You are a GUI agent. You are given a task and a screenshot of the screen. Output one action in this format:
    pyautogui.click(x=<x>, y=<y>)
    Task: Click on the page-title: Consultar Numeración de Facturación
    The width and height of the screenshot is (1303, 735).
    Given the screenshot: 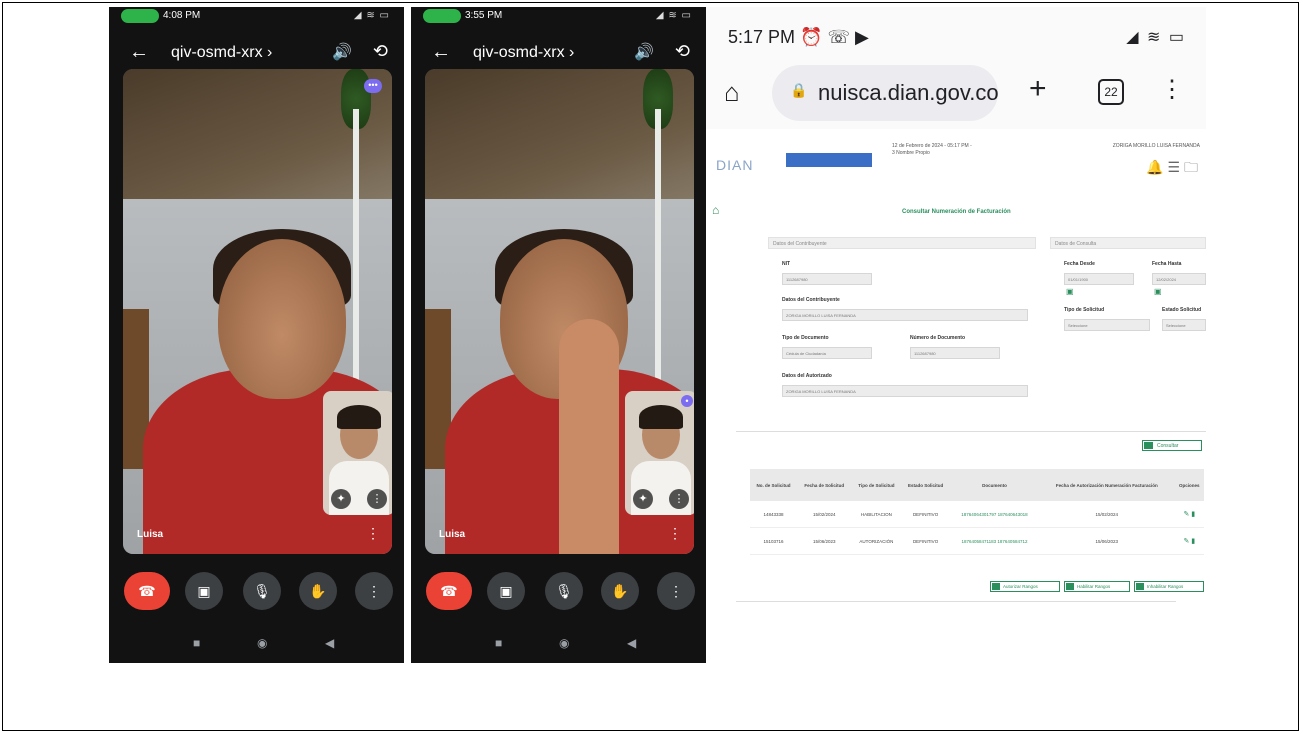 What is the action you would take?
    pyautogui.click(x=956, y=212)
    